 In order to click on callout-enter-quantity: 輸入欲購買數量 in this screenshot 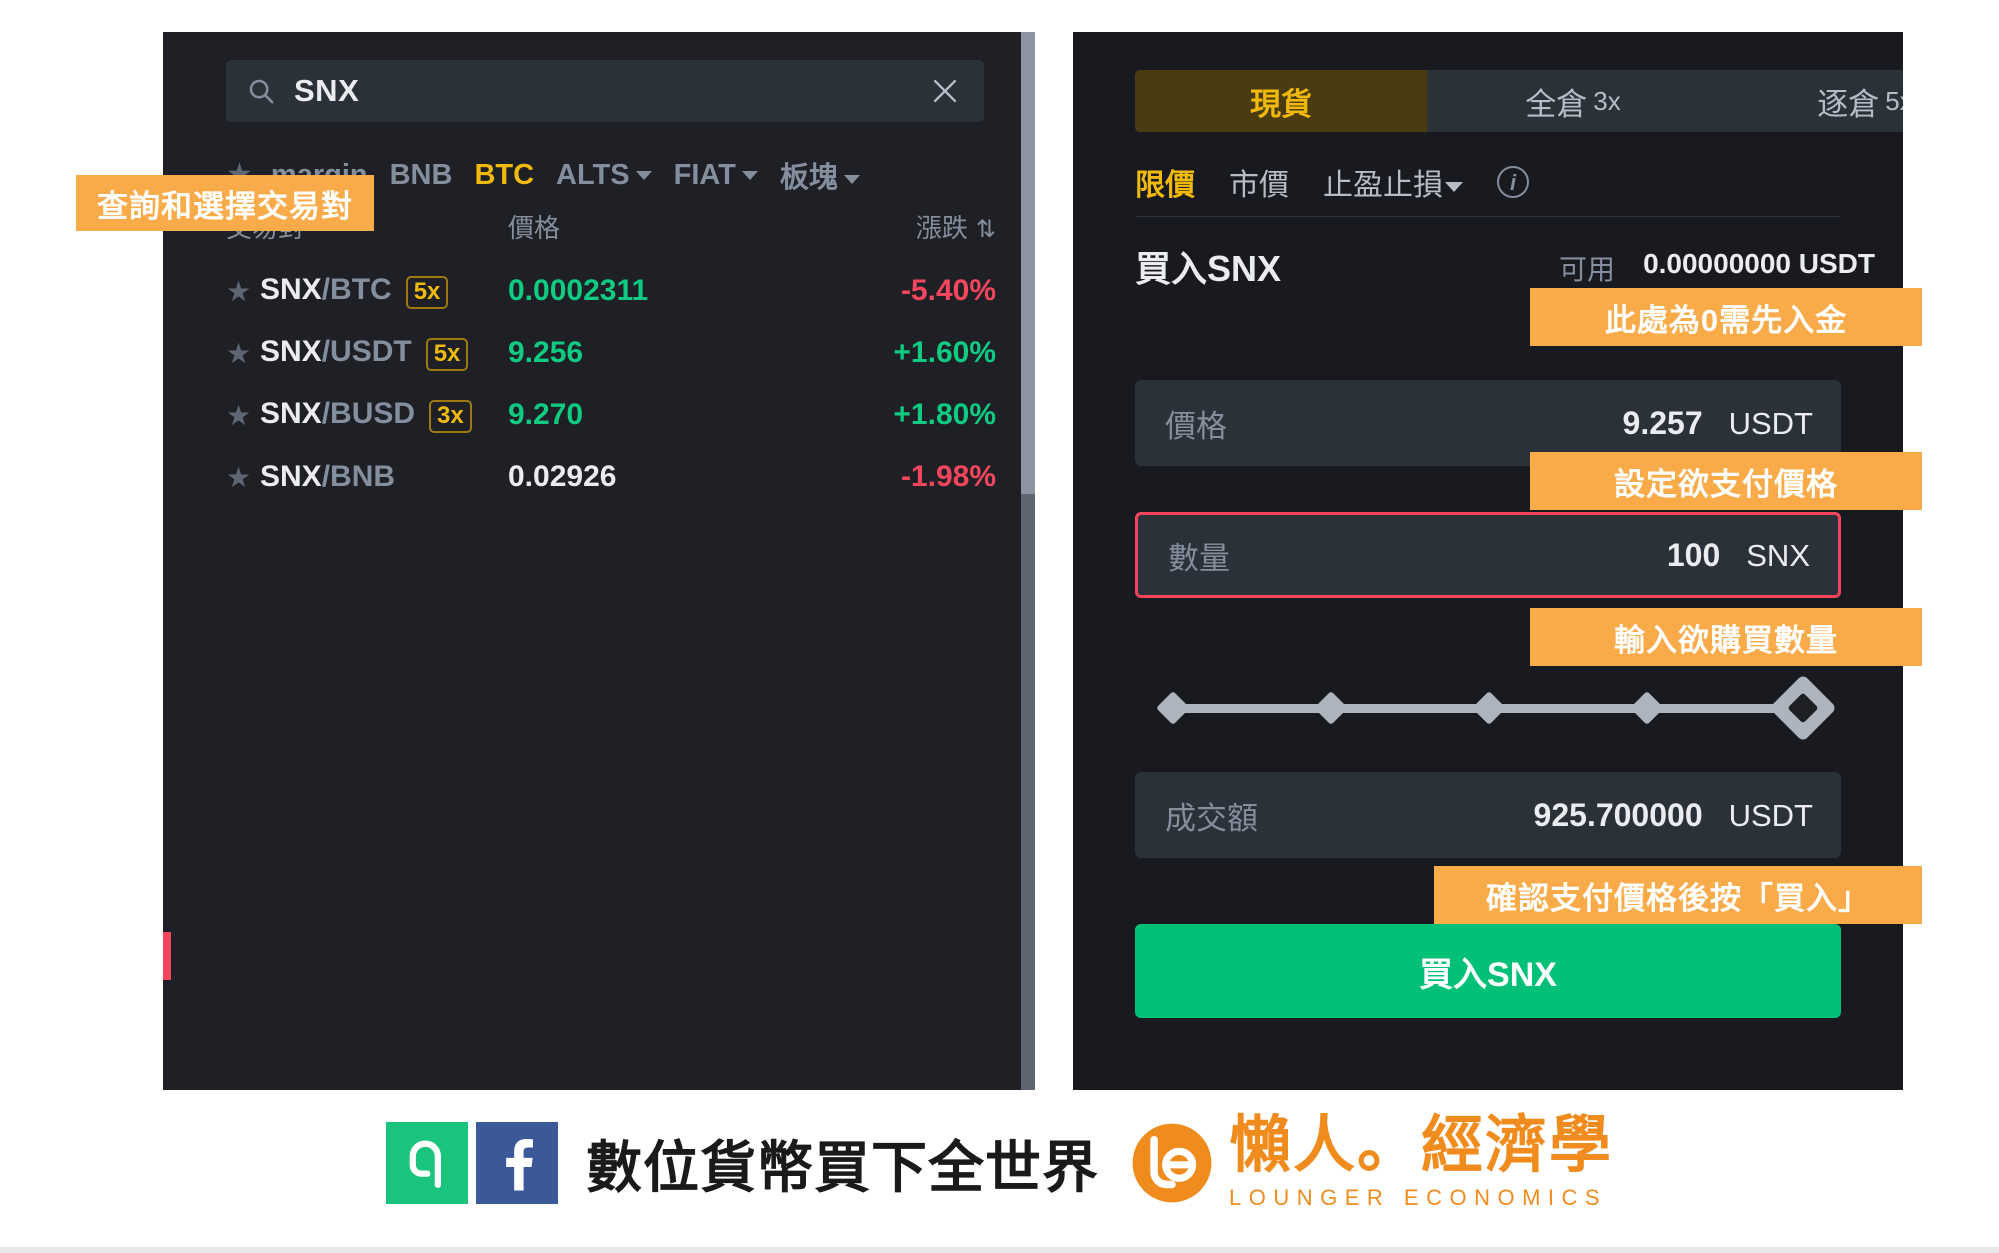, I will do `click(1726, 637)`.